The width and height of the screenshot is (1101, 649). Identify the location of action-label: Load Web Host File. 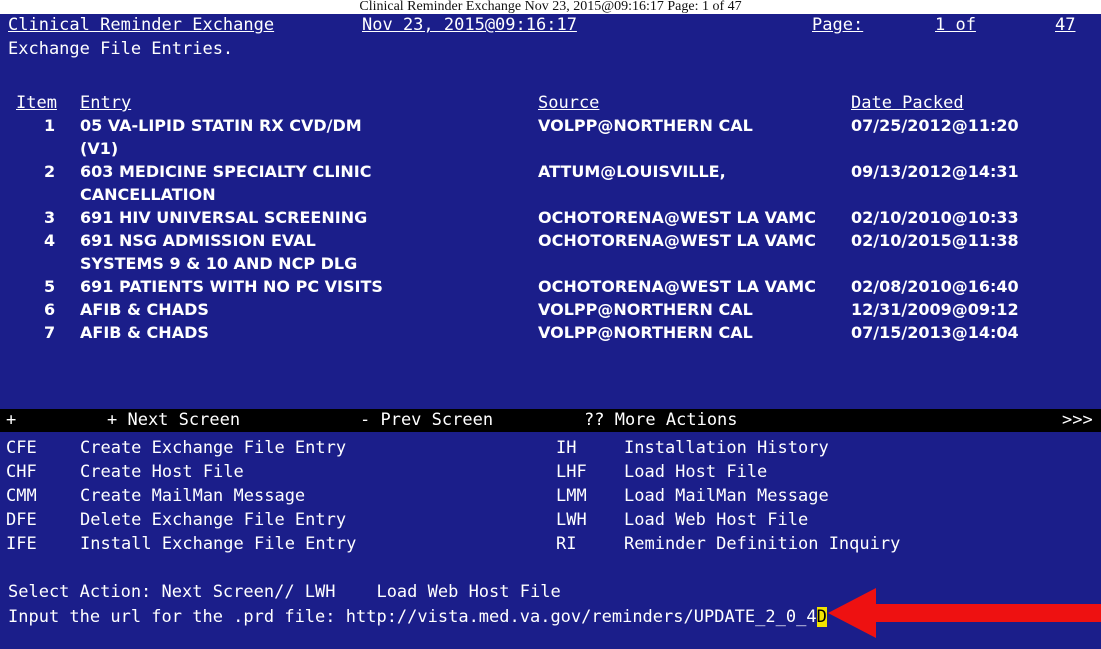
(716, 520).